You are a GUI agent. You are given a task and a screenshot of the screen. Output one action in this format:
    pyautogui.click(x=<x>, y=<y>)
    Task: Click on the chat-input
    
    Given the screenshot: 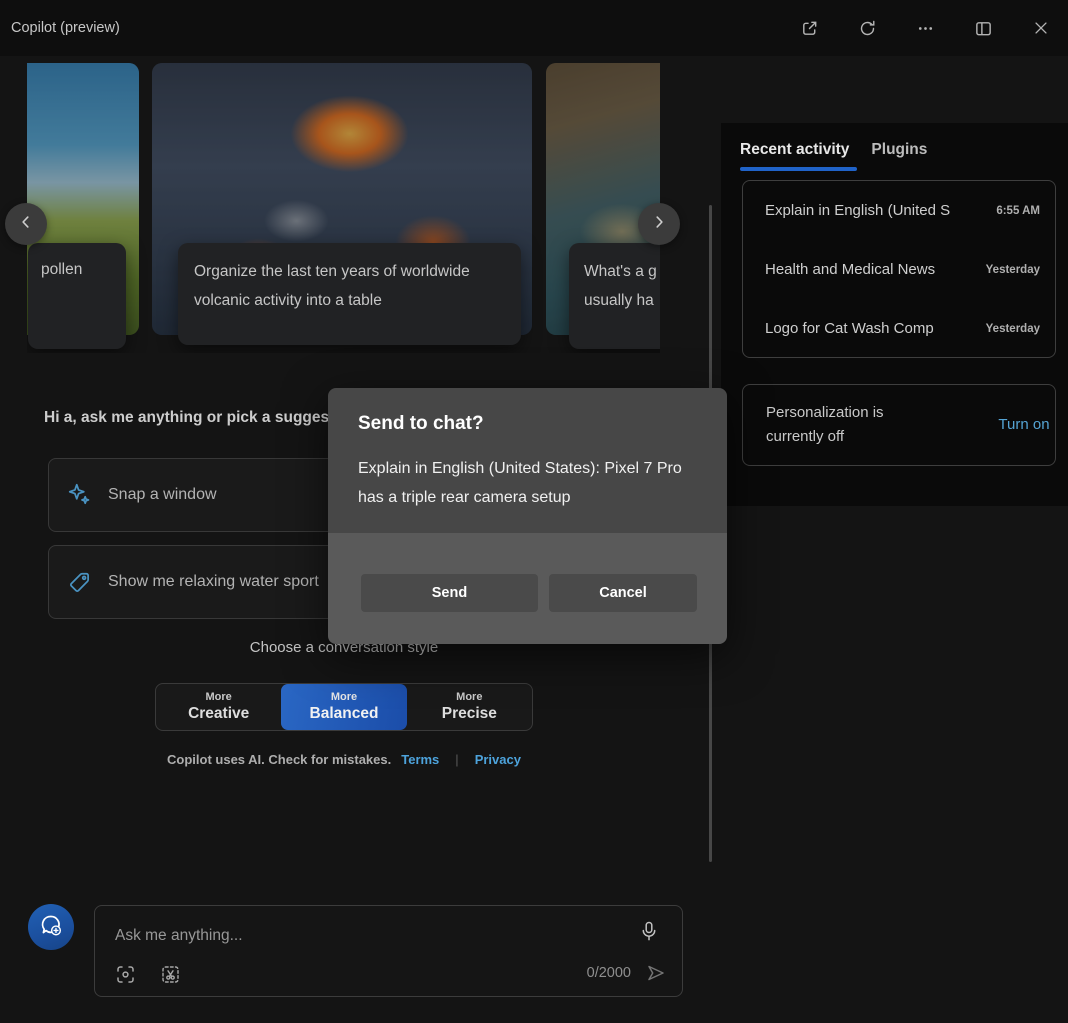 What is the action you would take?
    pyautogui.click(x=365, y=936)
    